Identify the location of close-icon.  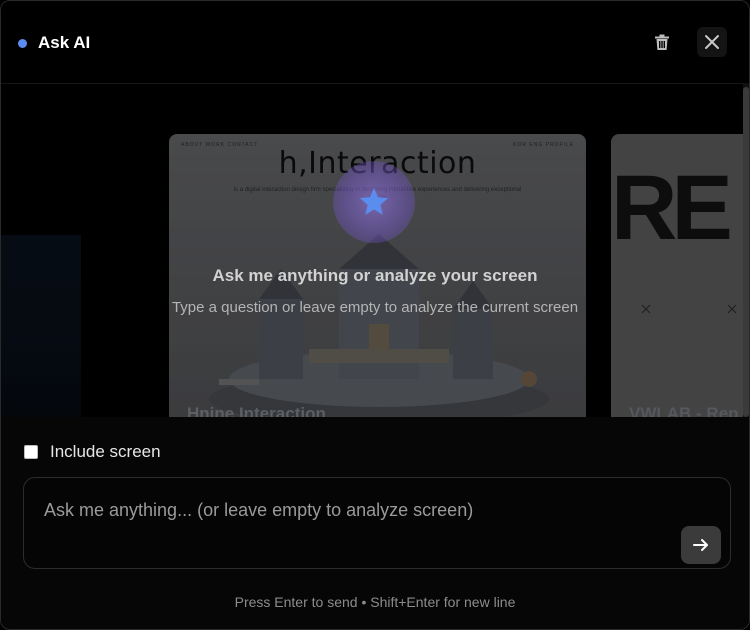
(712, 42).